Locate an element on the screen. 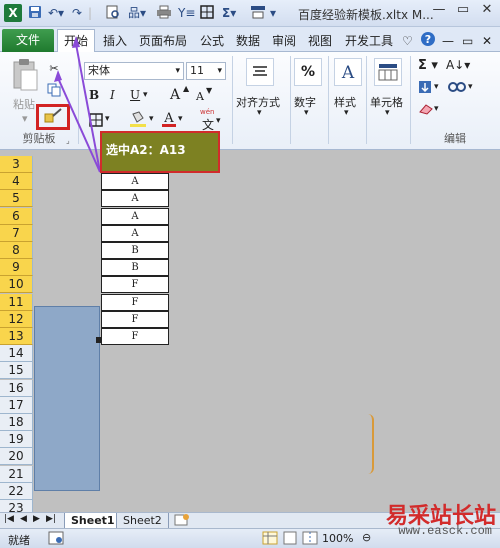 The height and width of the screenshot is (548, 500). status-ready: 就绪 is located at coordinates (19, 540).